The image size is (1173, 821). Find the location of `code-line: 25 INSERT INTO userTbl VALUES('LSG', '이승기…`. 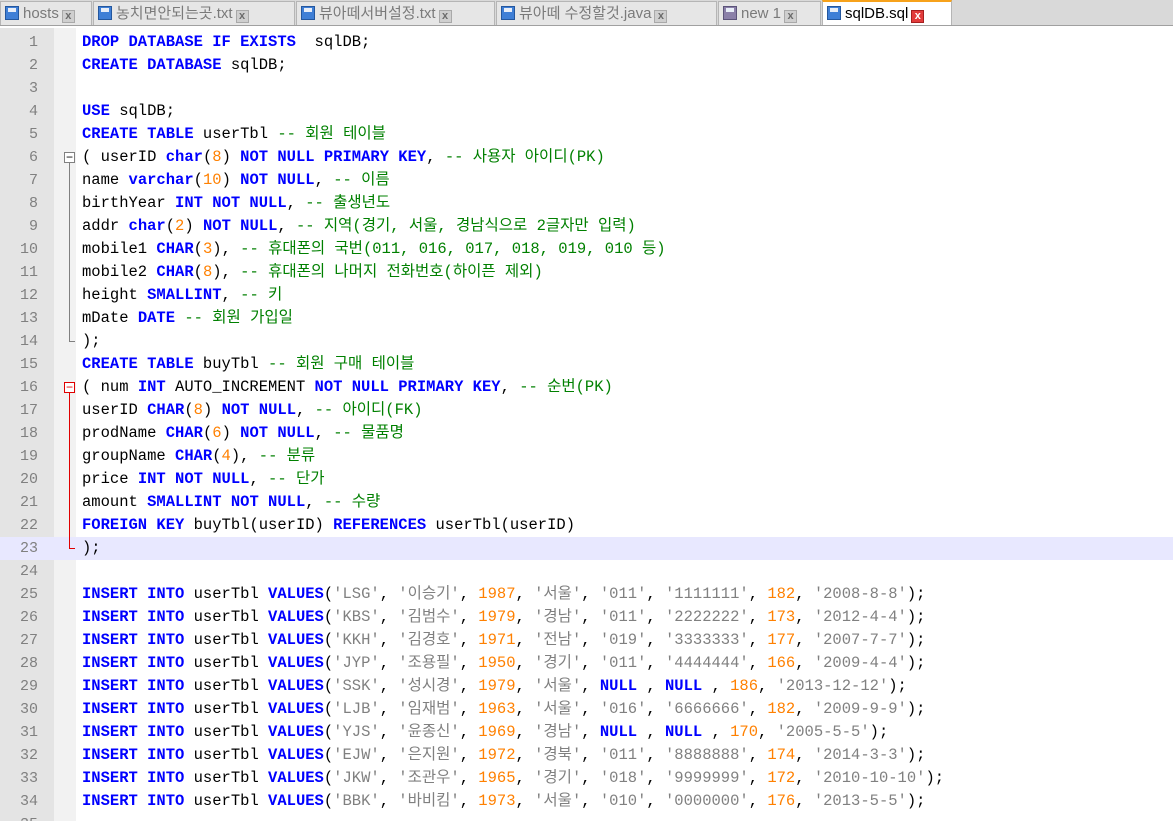

code-line: 25 INSERT INTO userTbl VALUES('LSG', '이승기… is located at coordinates (586, 594).